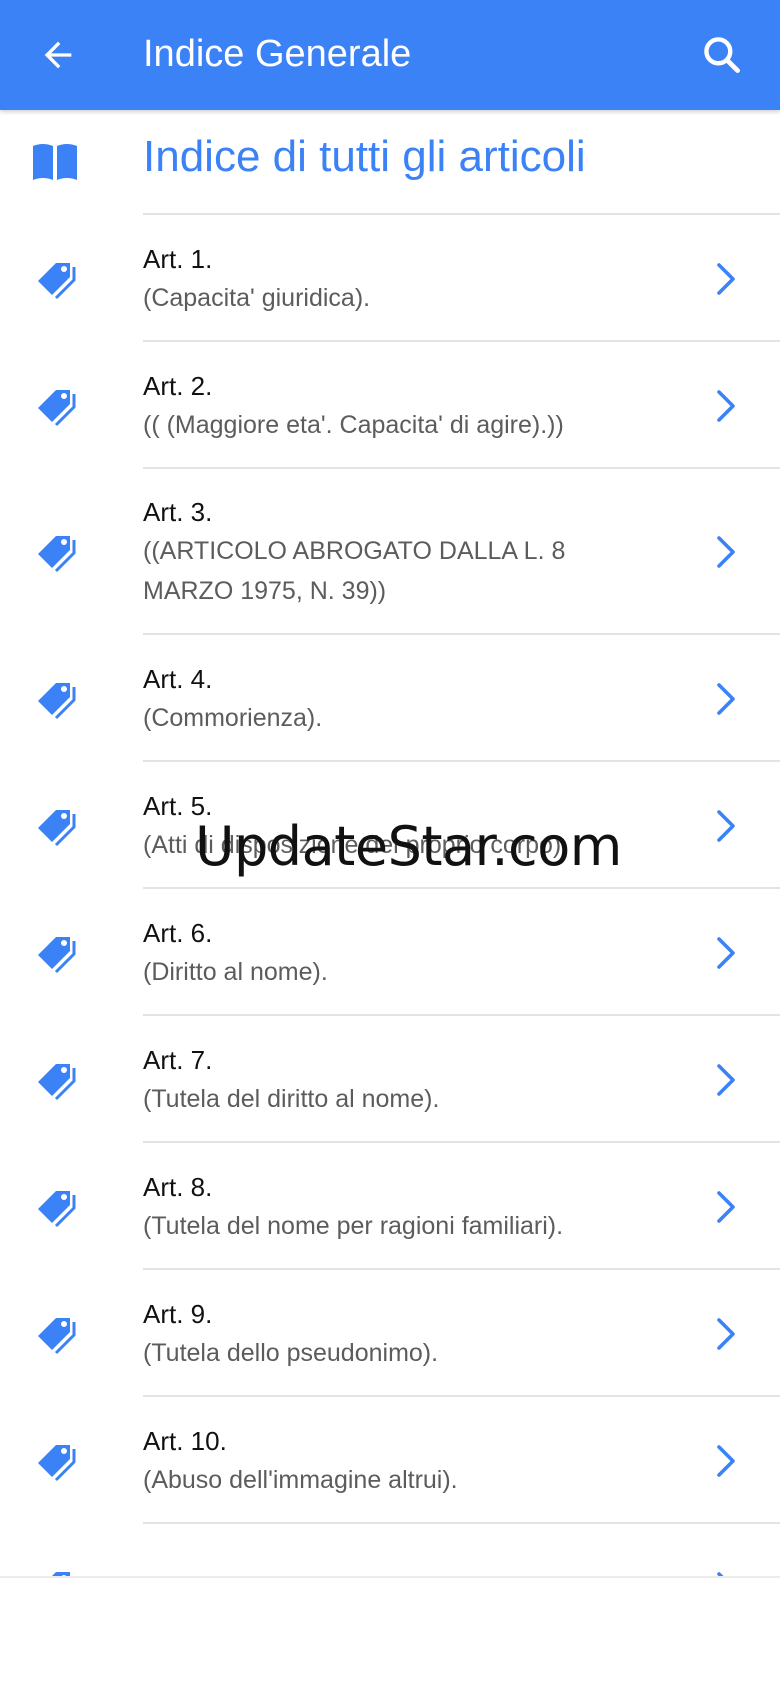 The width and height of the screenshot is (780, 1688). What do you see at coordinates (300, 1479) in the screenshot?
I see `article-subtitle: (Abuso dell'immagine altrui).` at bounding box center [300, 1479].